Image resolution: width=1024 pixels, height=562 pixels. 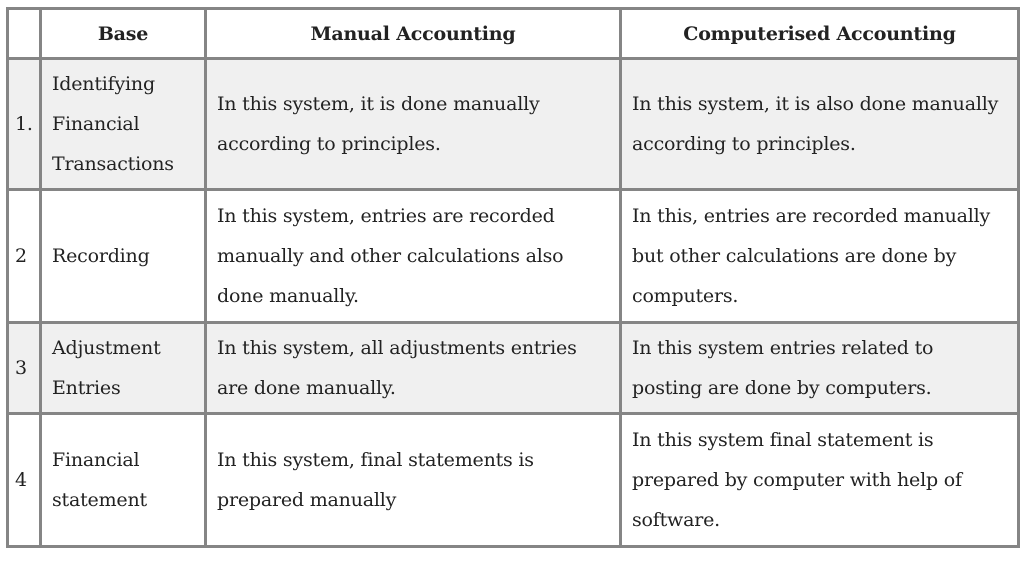 I want to click on row-base: Adjustment Entries, so click(x=123, y=368).